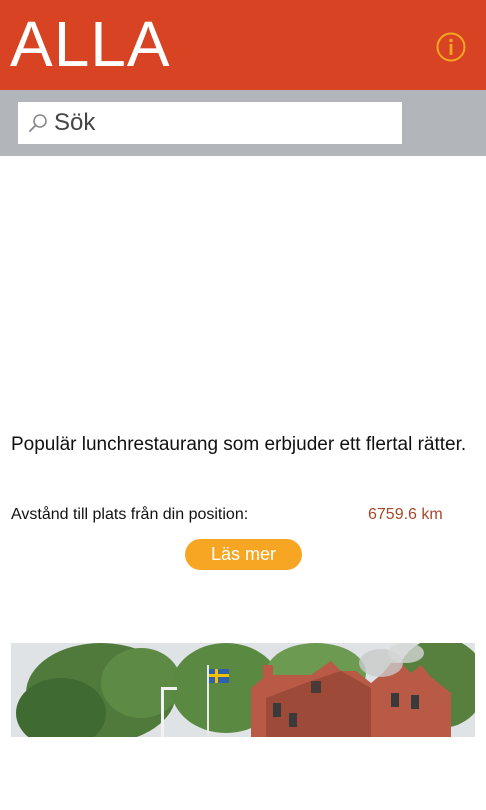 The image size is (486, 810). What do you see at coordinates (38, 123) in the screenshot?
I see `search-icon` at bounding box center [38, 123].